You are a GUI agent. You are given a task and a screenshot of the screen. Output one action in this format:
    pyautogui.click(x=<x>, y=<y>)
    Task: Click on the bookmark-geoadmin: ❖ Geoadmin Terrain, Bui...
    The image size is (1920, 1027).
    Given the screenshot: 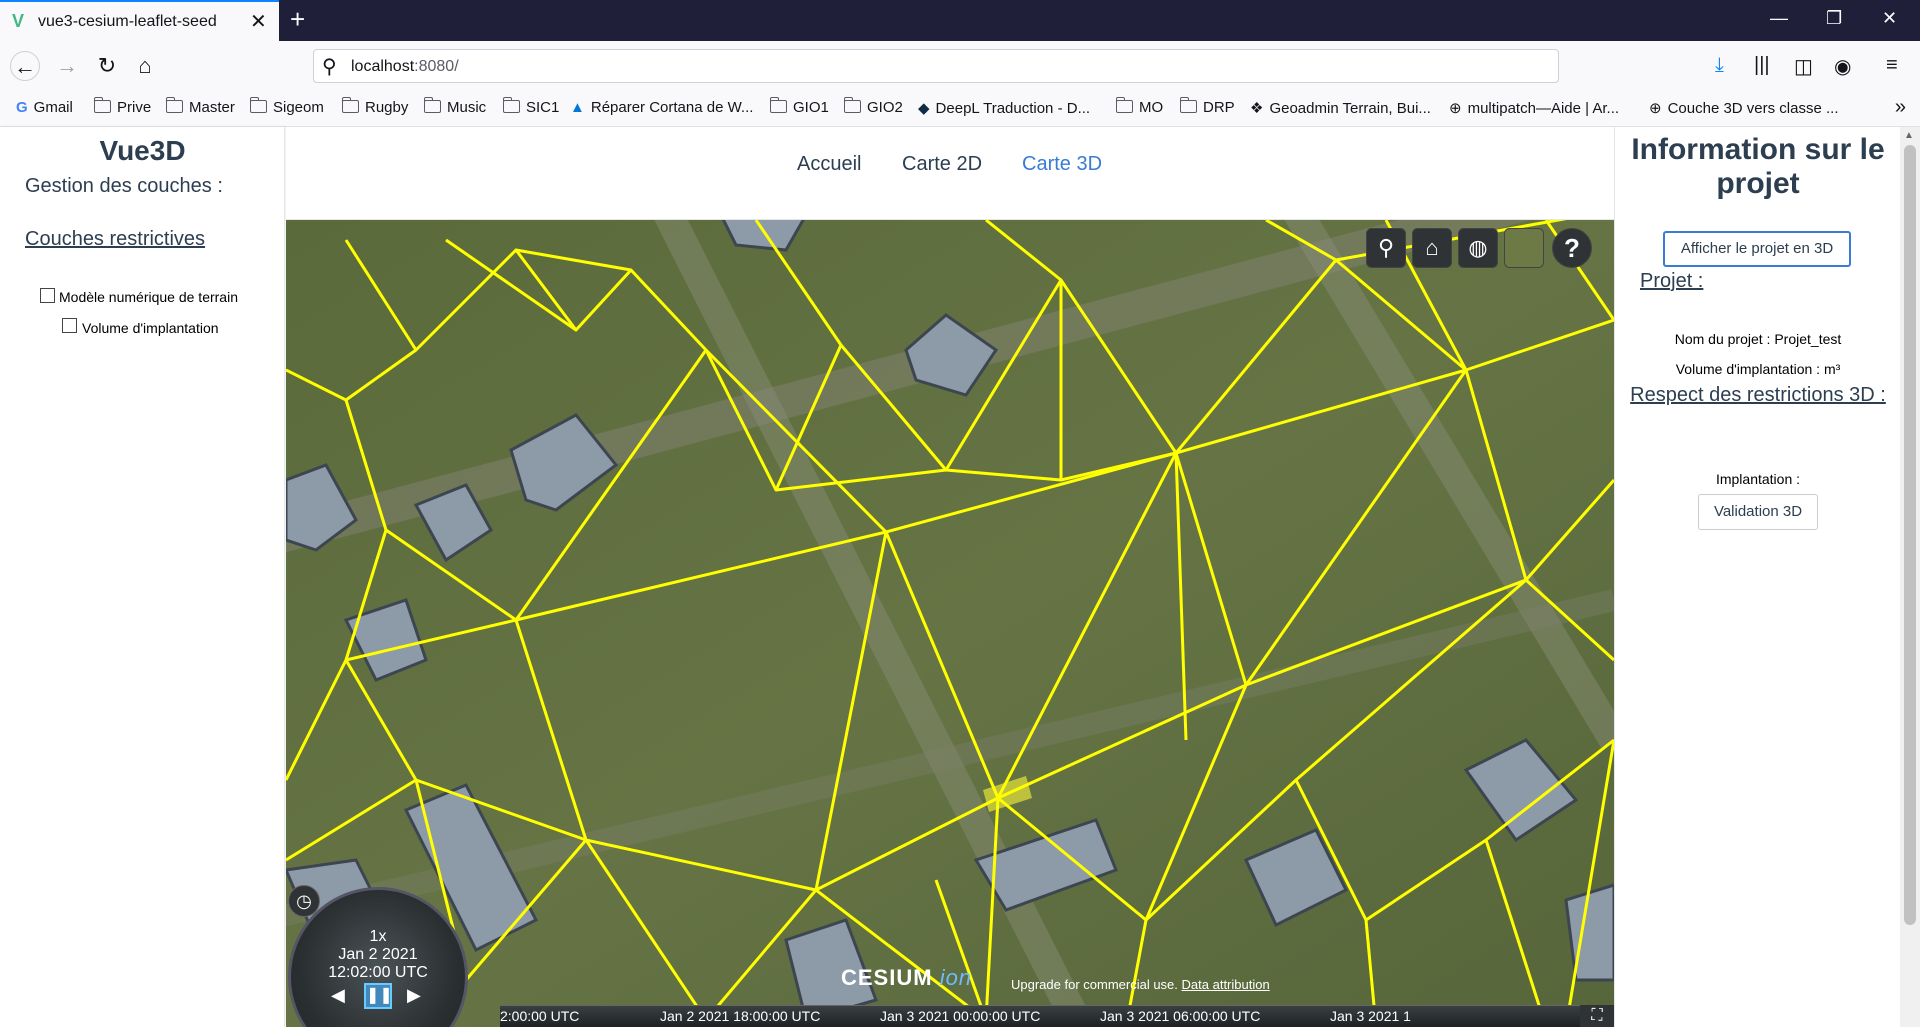 What is the action you would take?
    pyautogui.click(x=1340, y=108)
    